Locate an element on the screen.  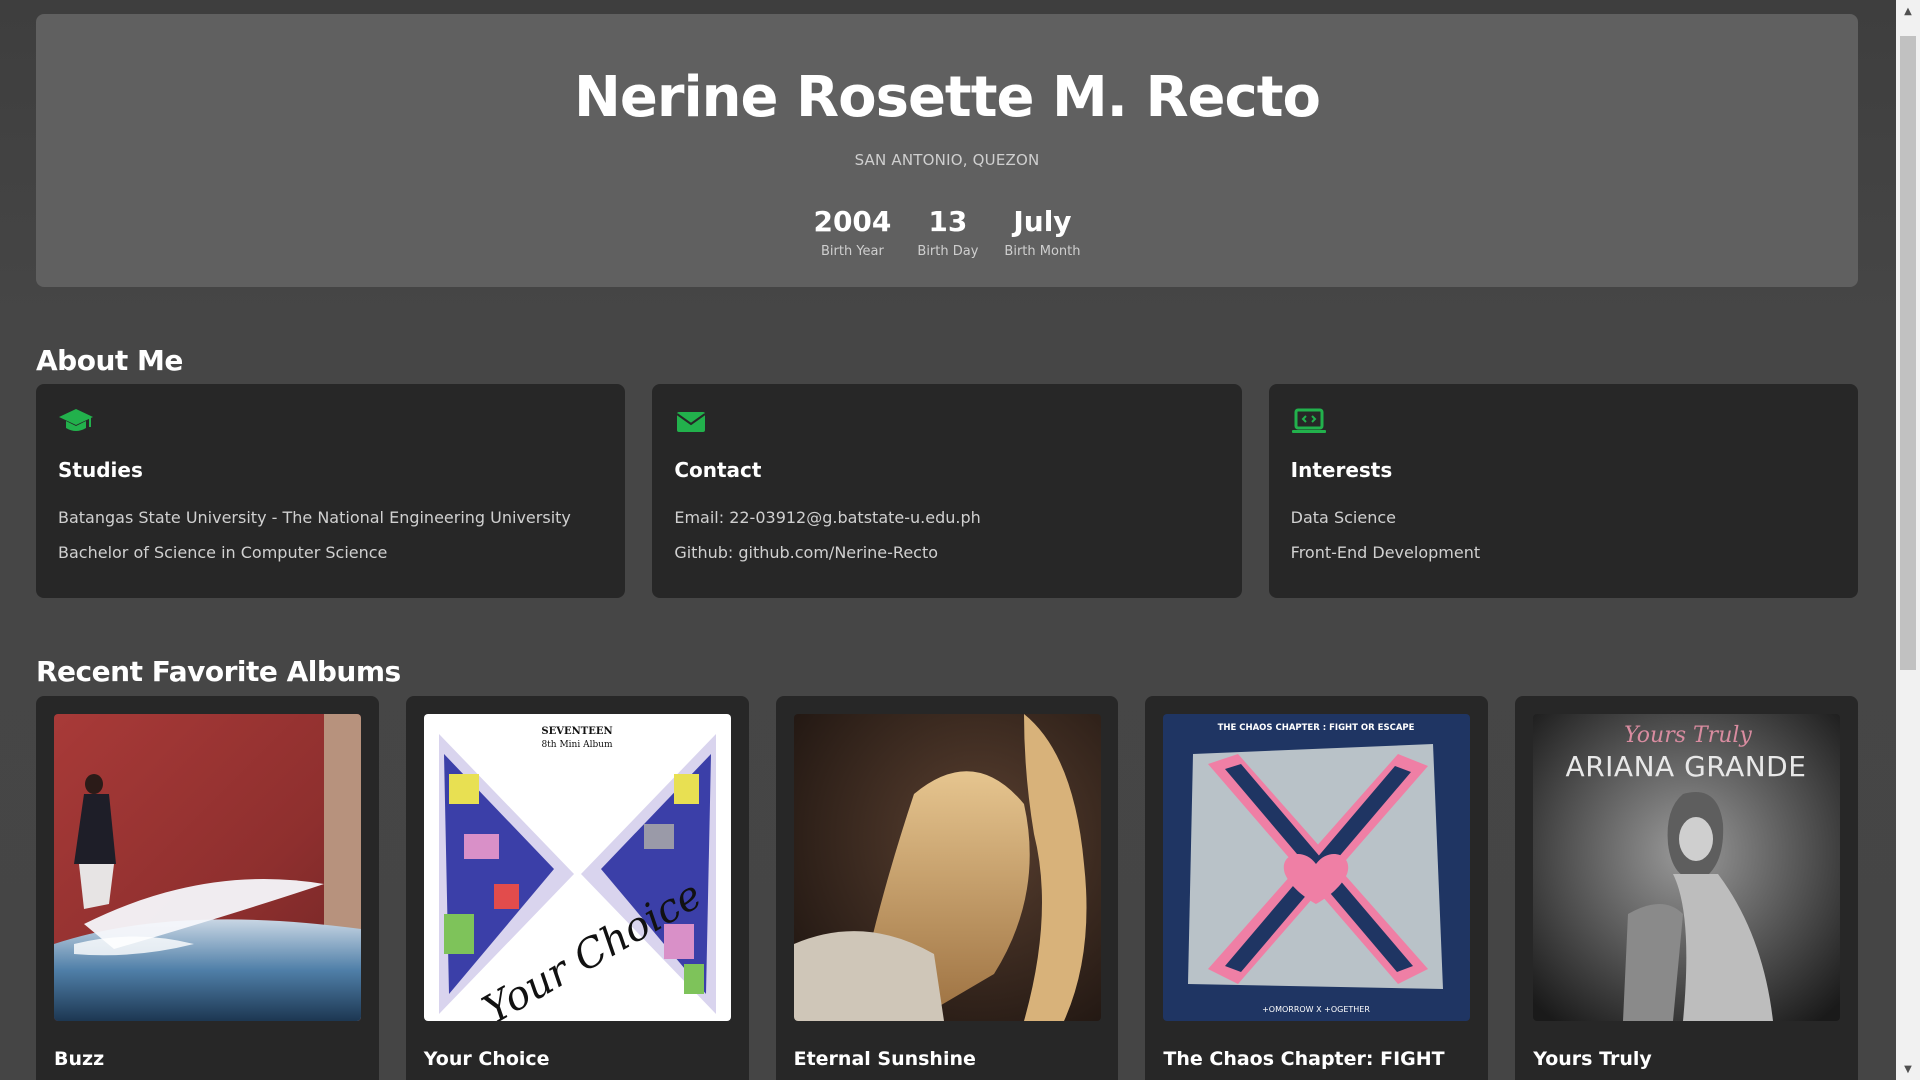
cover-text: +OMORROW X +OGETHER is located at coordinates (1316, 1009).